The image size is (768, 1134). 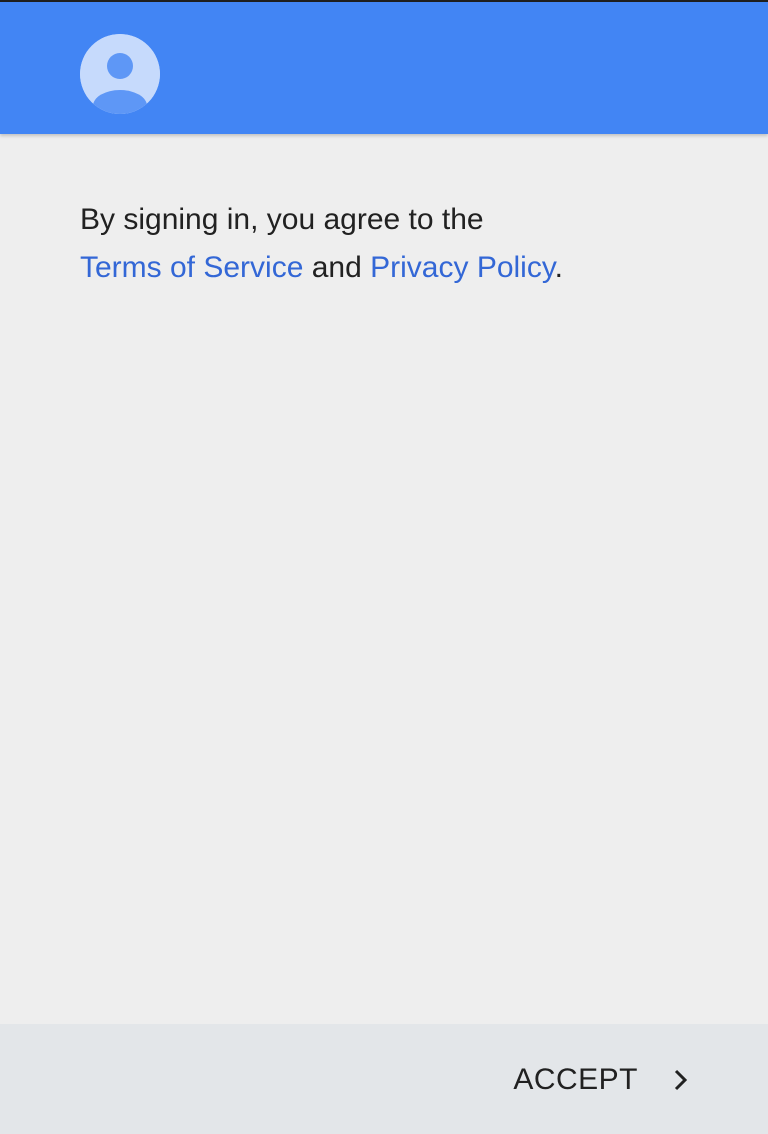 What do you see at coordinates (282, 219) in the screenshot?
I see `consent-intro-text: By signing in, you agree to the` at bounding box center [282, 219].